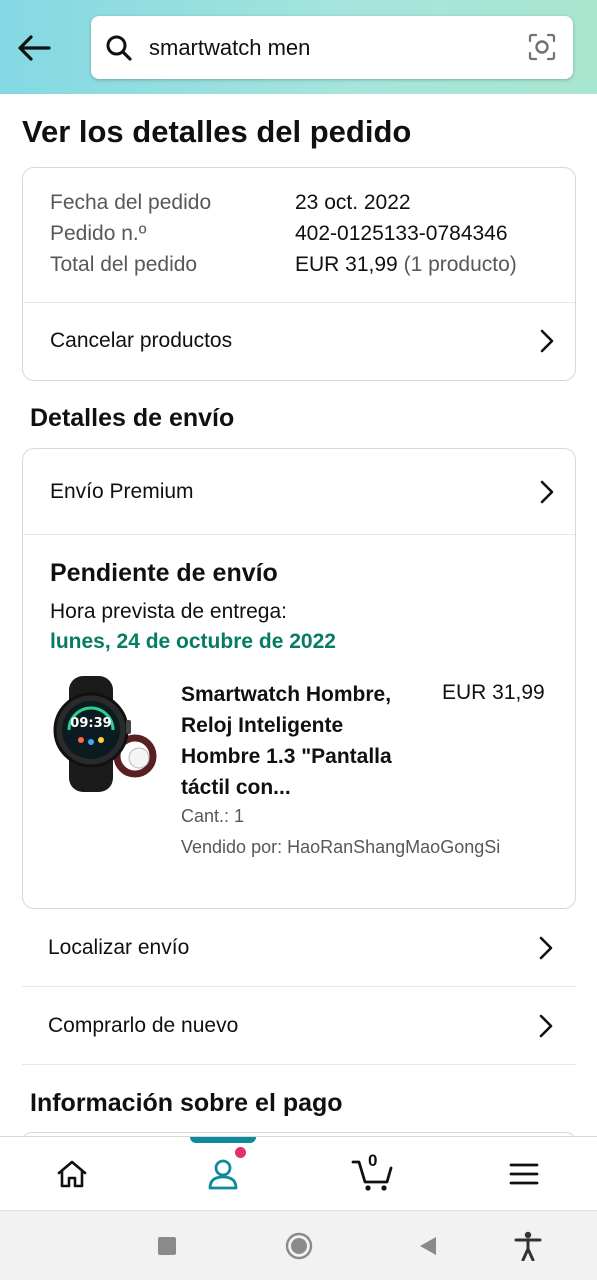  I want to click on track-shipment-label: Localizar envío, so click(119, 947).